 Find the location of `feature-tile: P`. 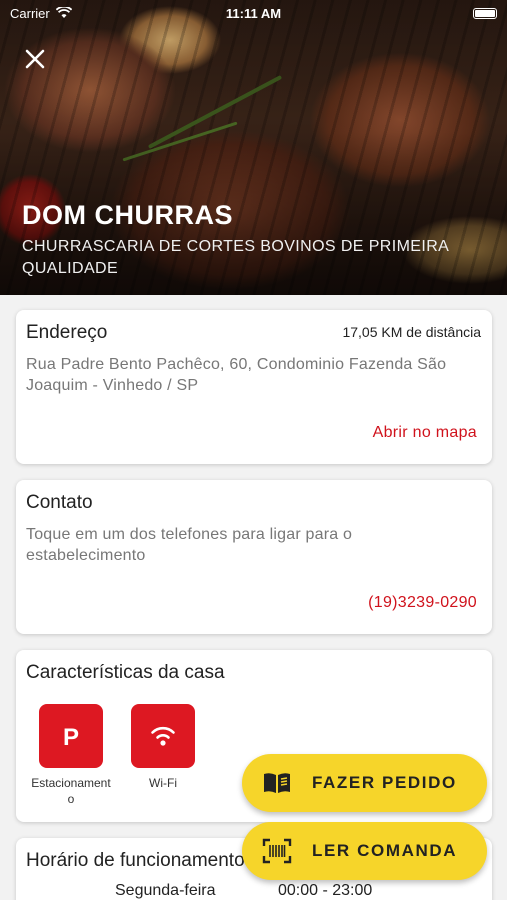

feature-tile: P is located at coordinates (71, 736).